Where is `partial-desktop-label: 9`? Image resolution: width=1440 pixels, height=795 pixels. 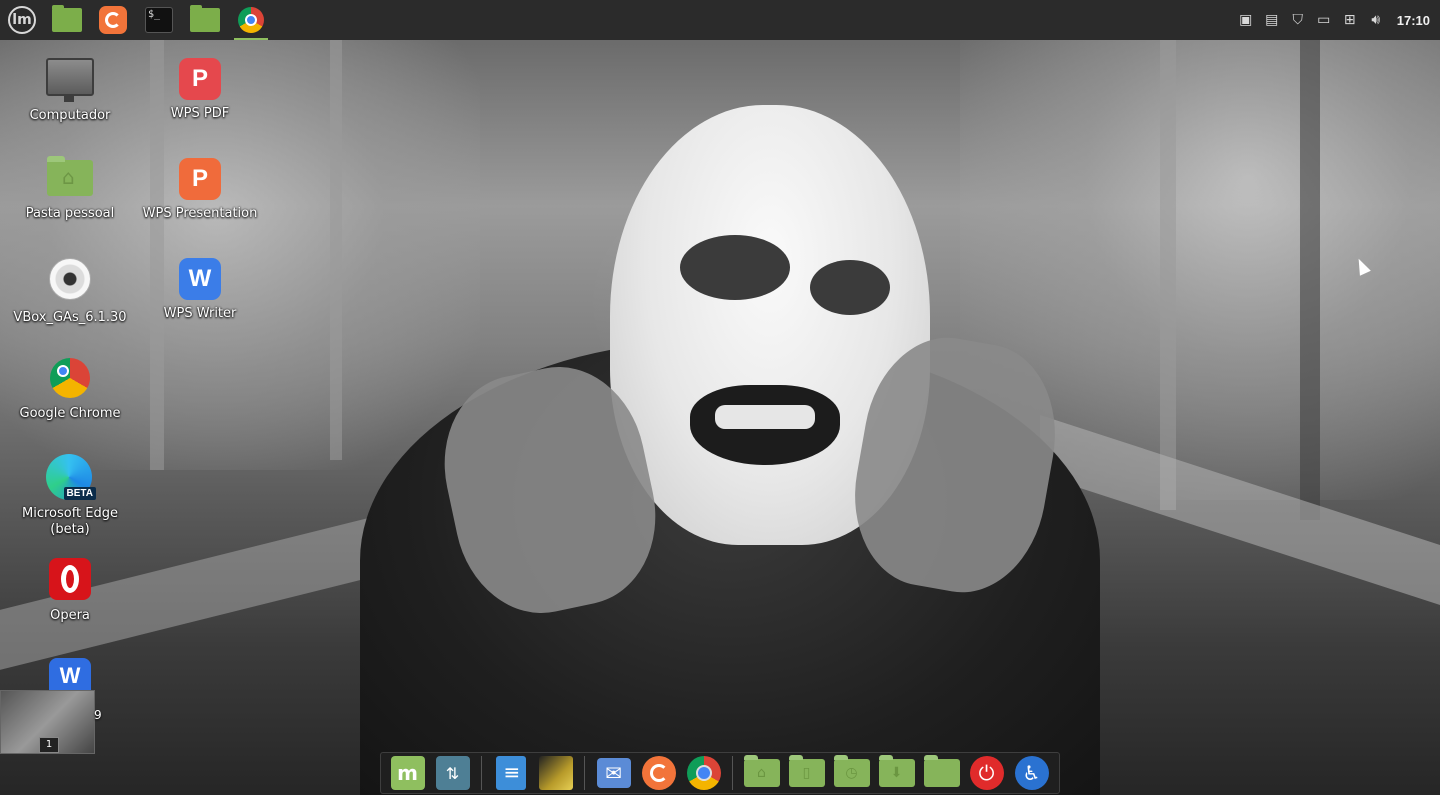 partial-desktop-label: 9 is located at coordinates (98, 715).